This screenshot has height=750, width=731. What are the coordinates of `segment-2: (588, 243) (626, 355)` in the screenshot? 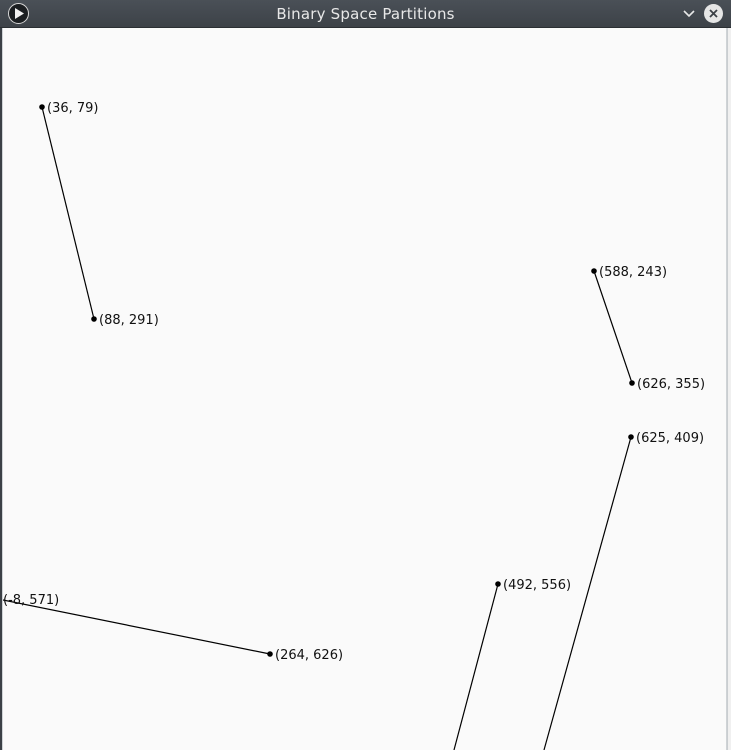 It's located at (648, 328).